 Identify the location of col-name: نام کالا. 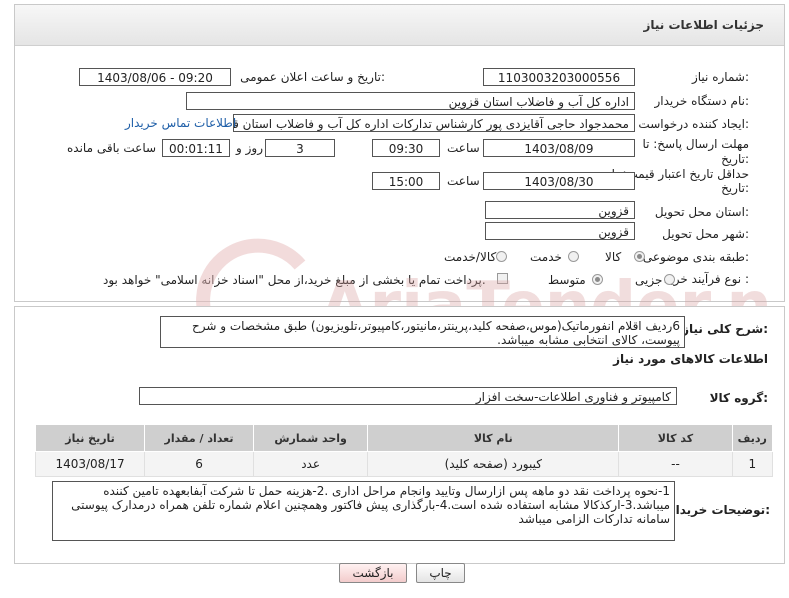
(493, 438).